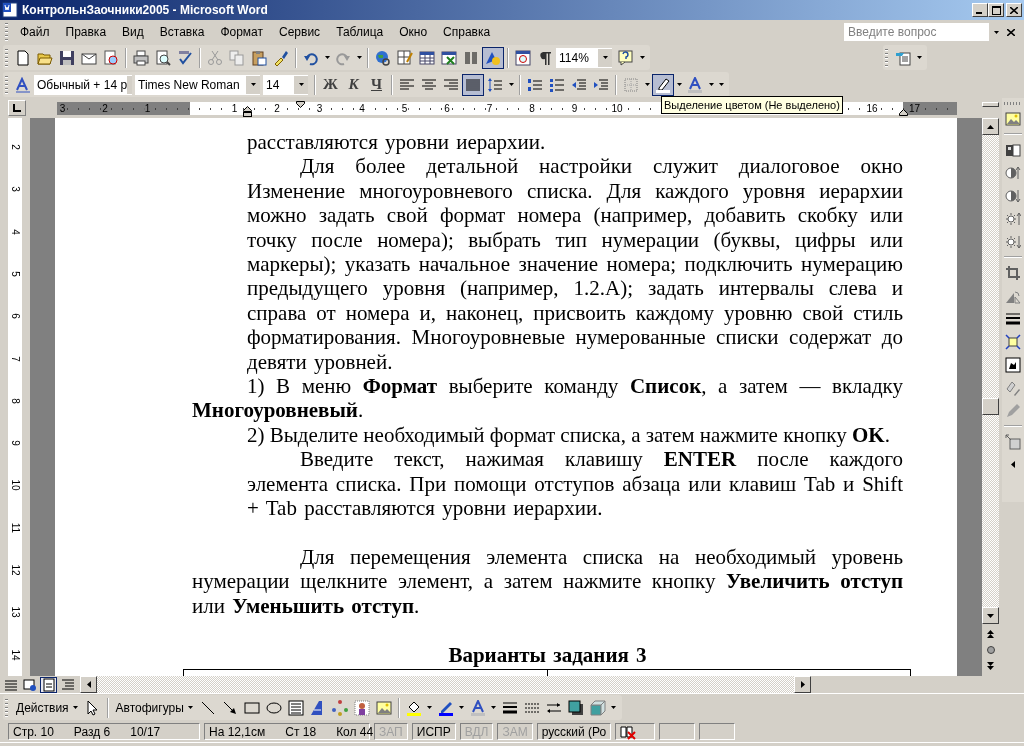  I want to click on pilcrow-icon, so click(545, 57).